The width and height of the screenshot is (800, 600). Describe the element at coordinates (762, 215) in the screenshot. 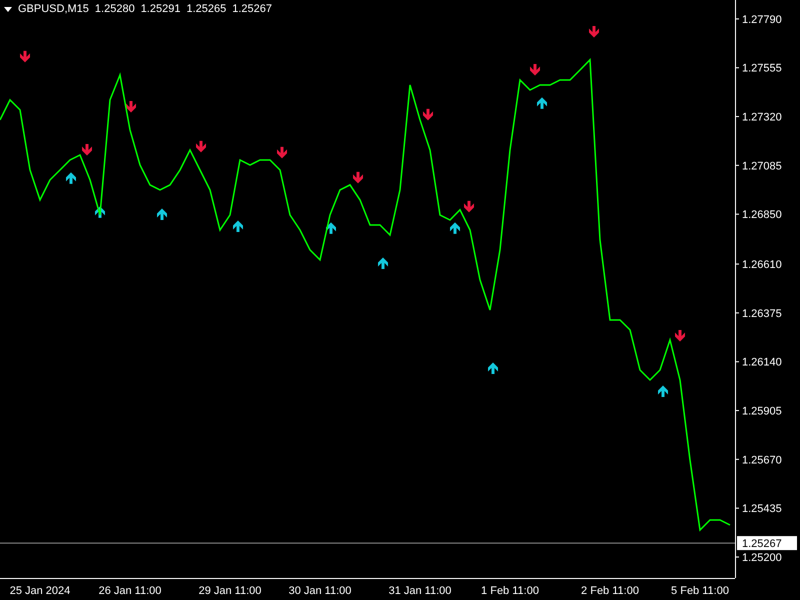

I see `price-axis-label: 1.26850` at that location.